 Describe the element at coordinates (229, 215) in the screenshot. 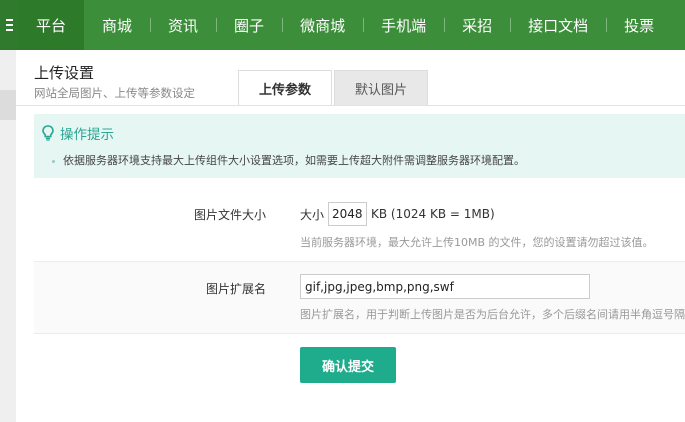

I see `file-size-label: 图片文件大小` at that location.